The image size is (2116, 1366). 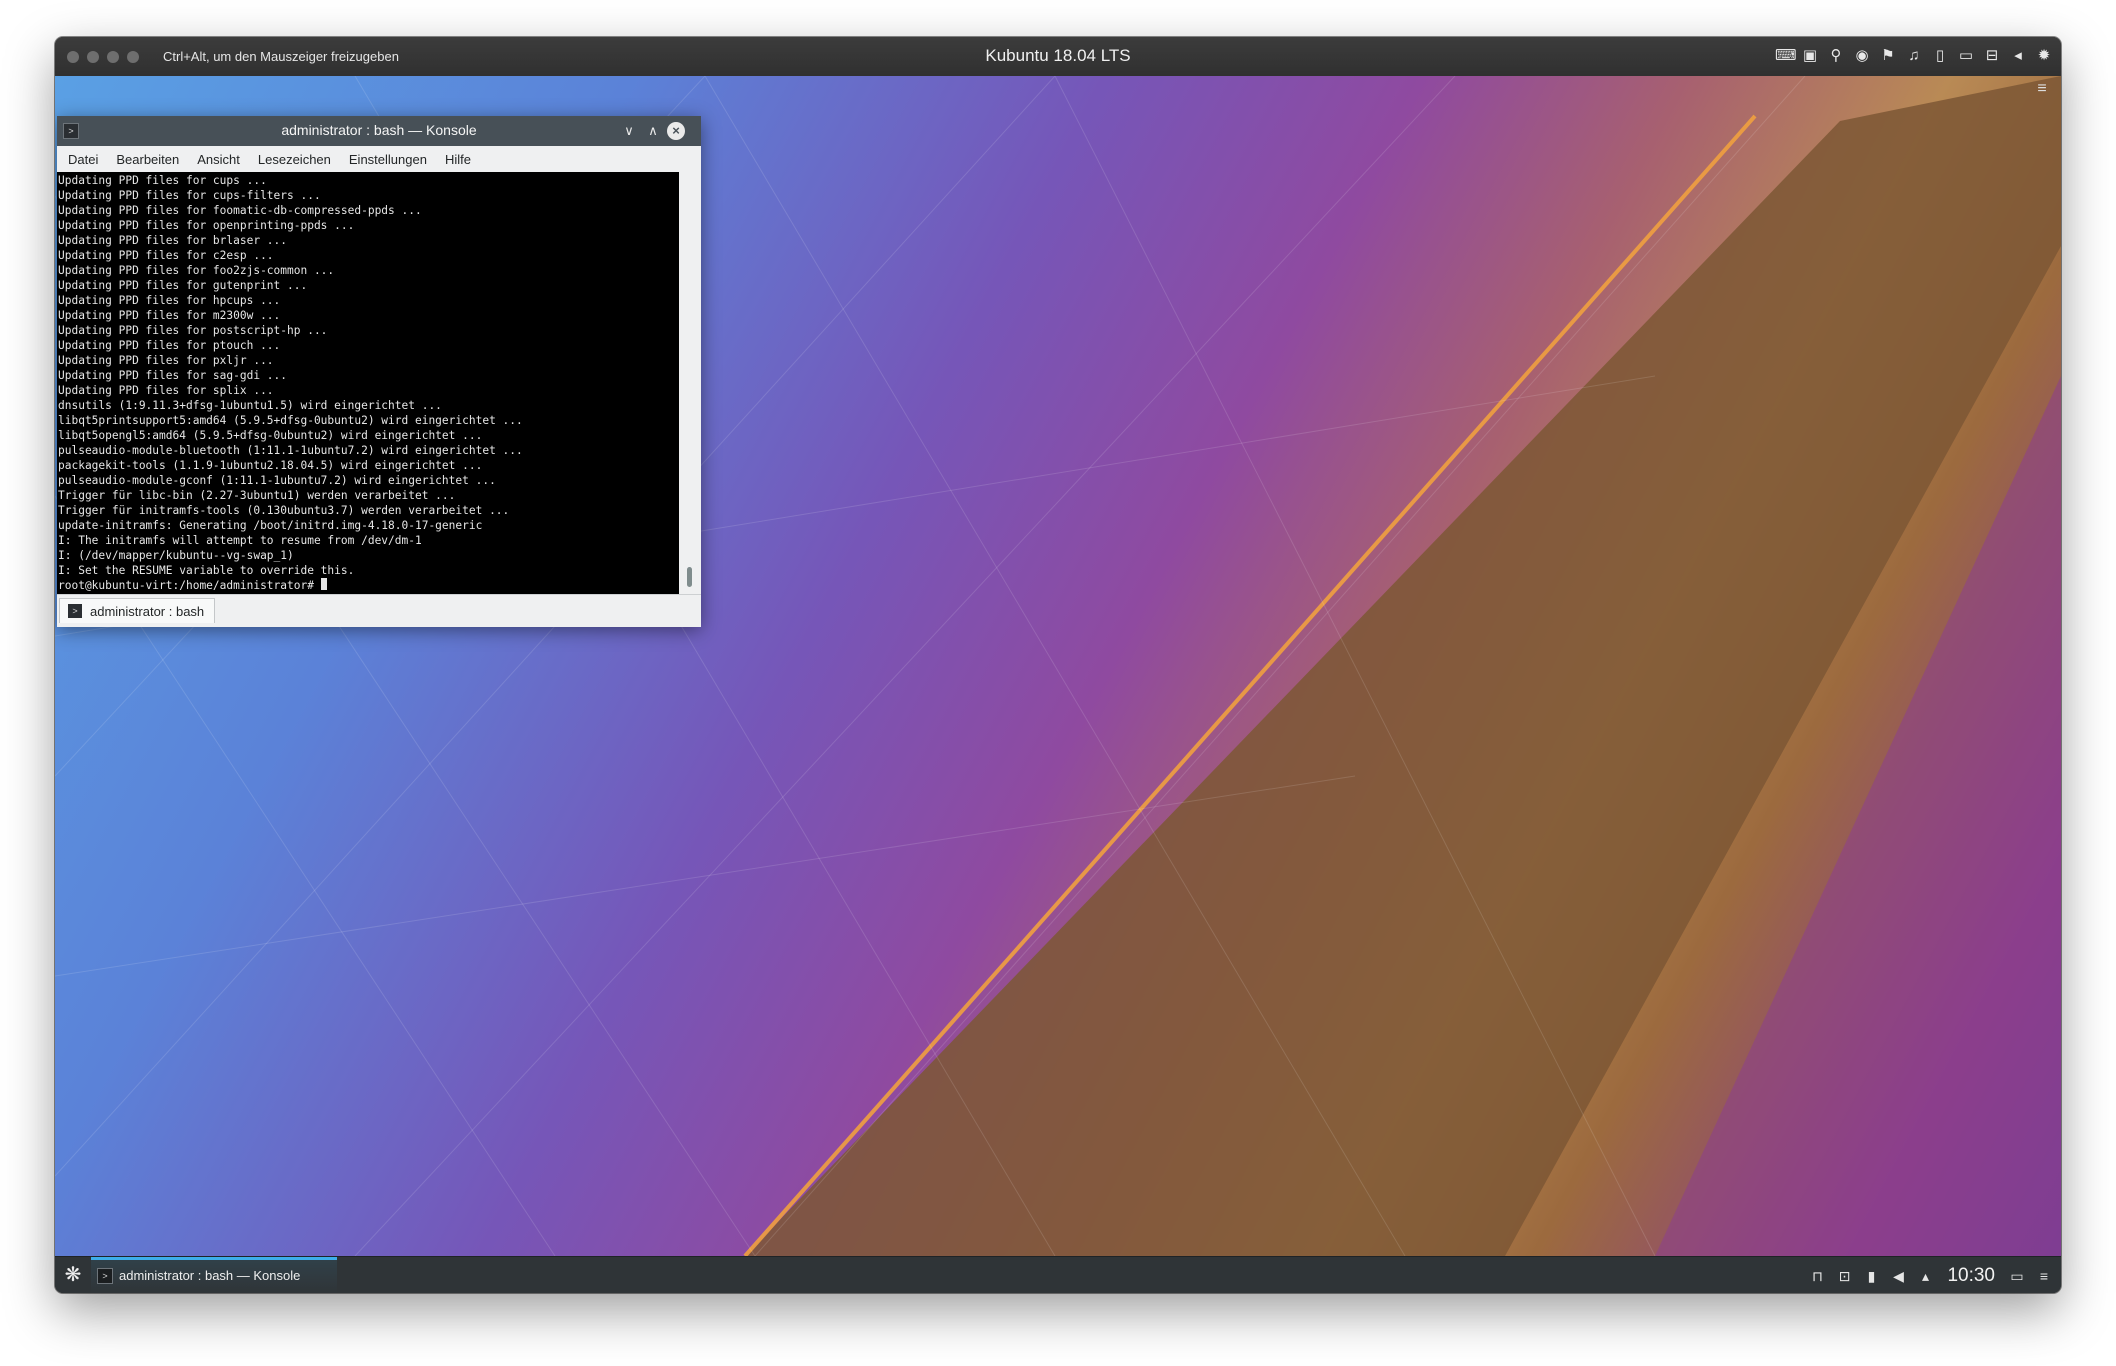 What do you see at coordinates (323, 584) in the screenshot?
I see `terminal-cursor` at bounding box center [323, 584].